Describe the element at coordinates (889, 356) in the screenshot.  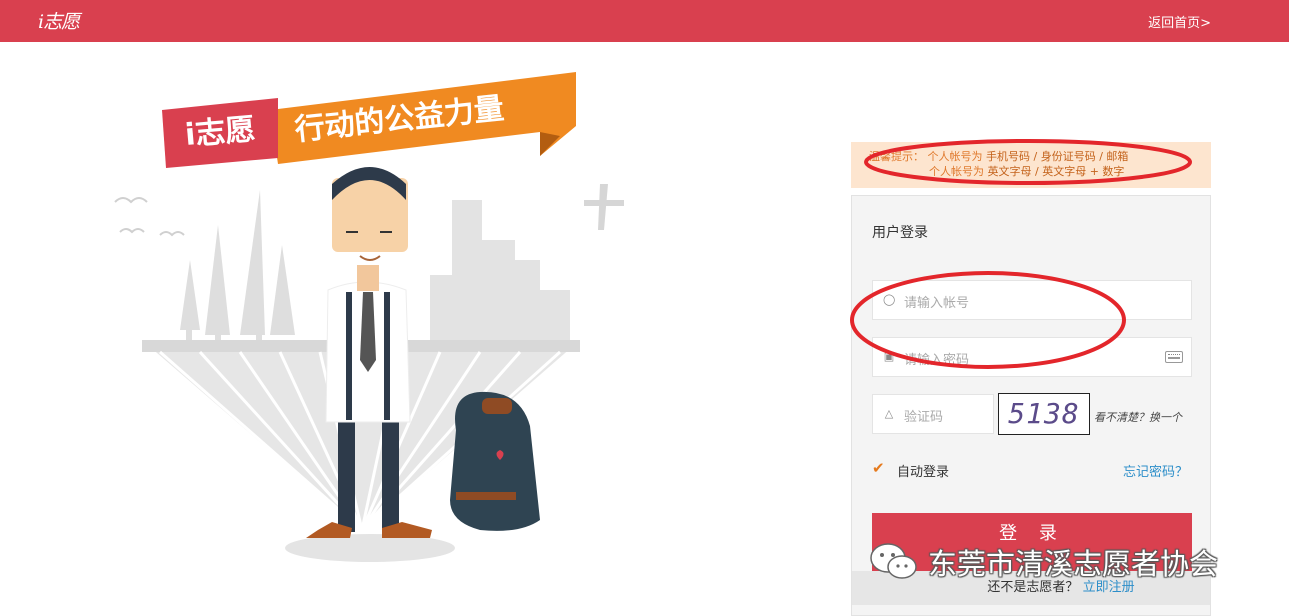
I see `lock-icon: ▣` at that location.